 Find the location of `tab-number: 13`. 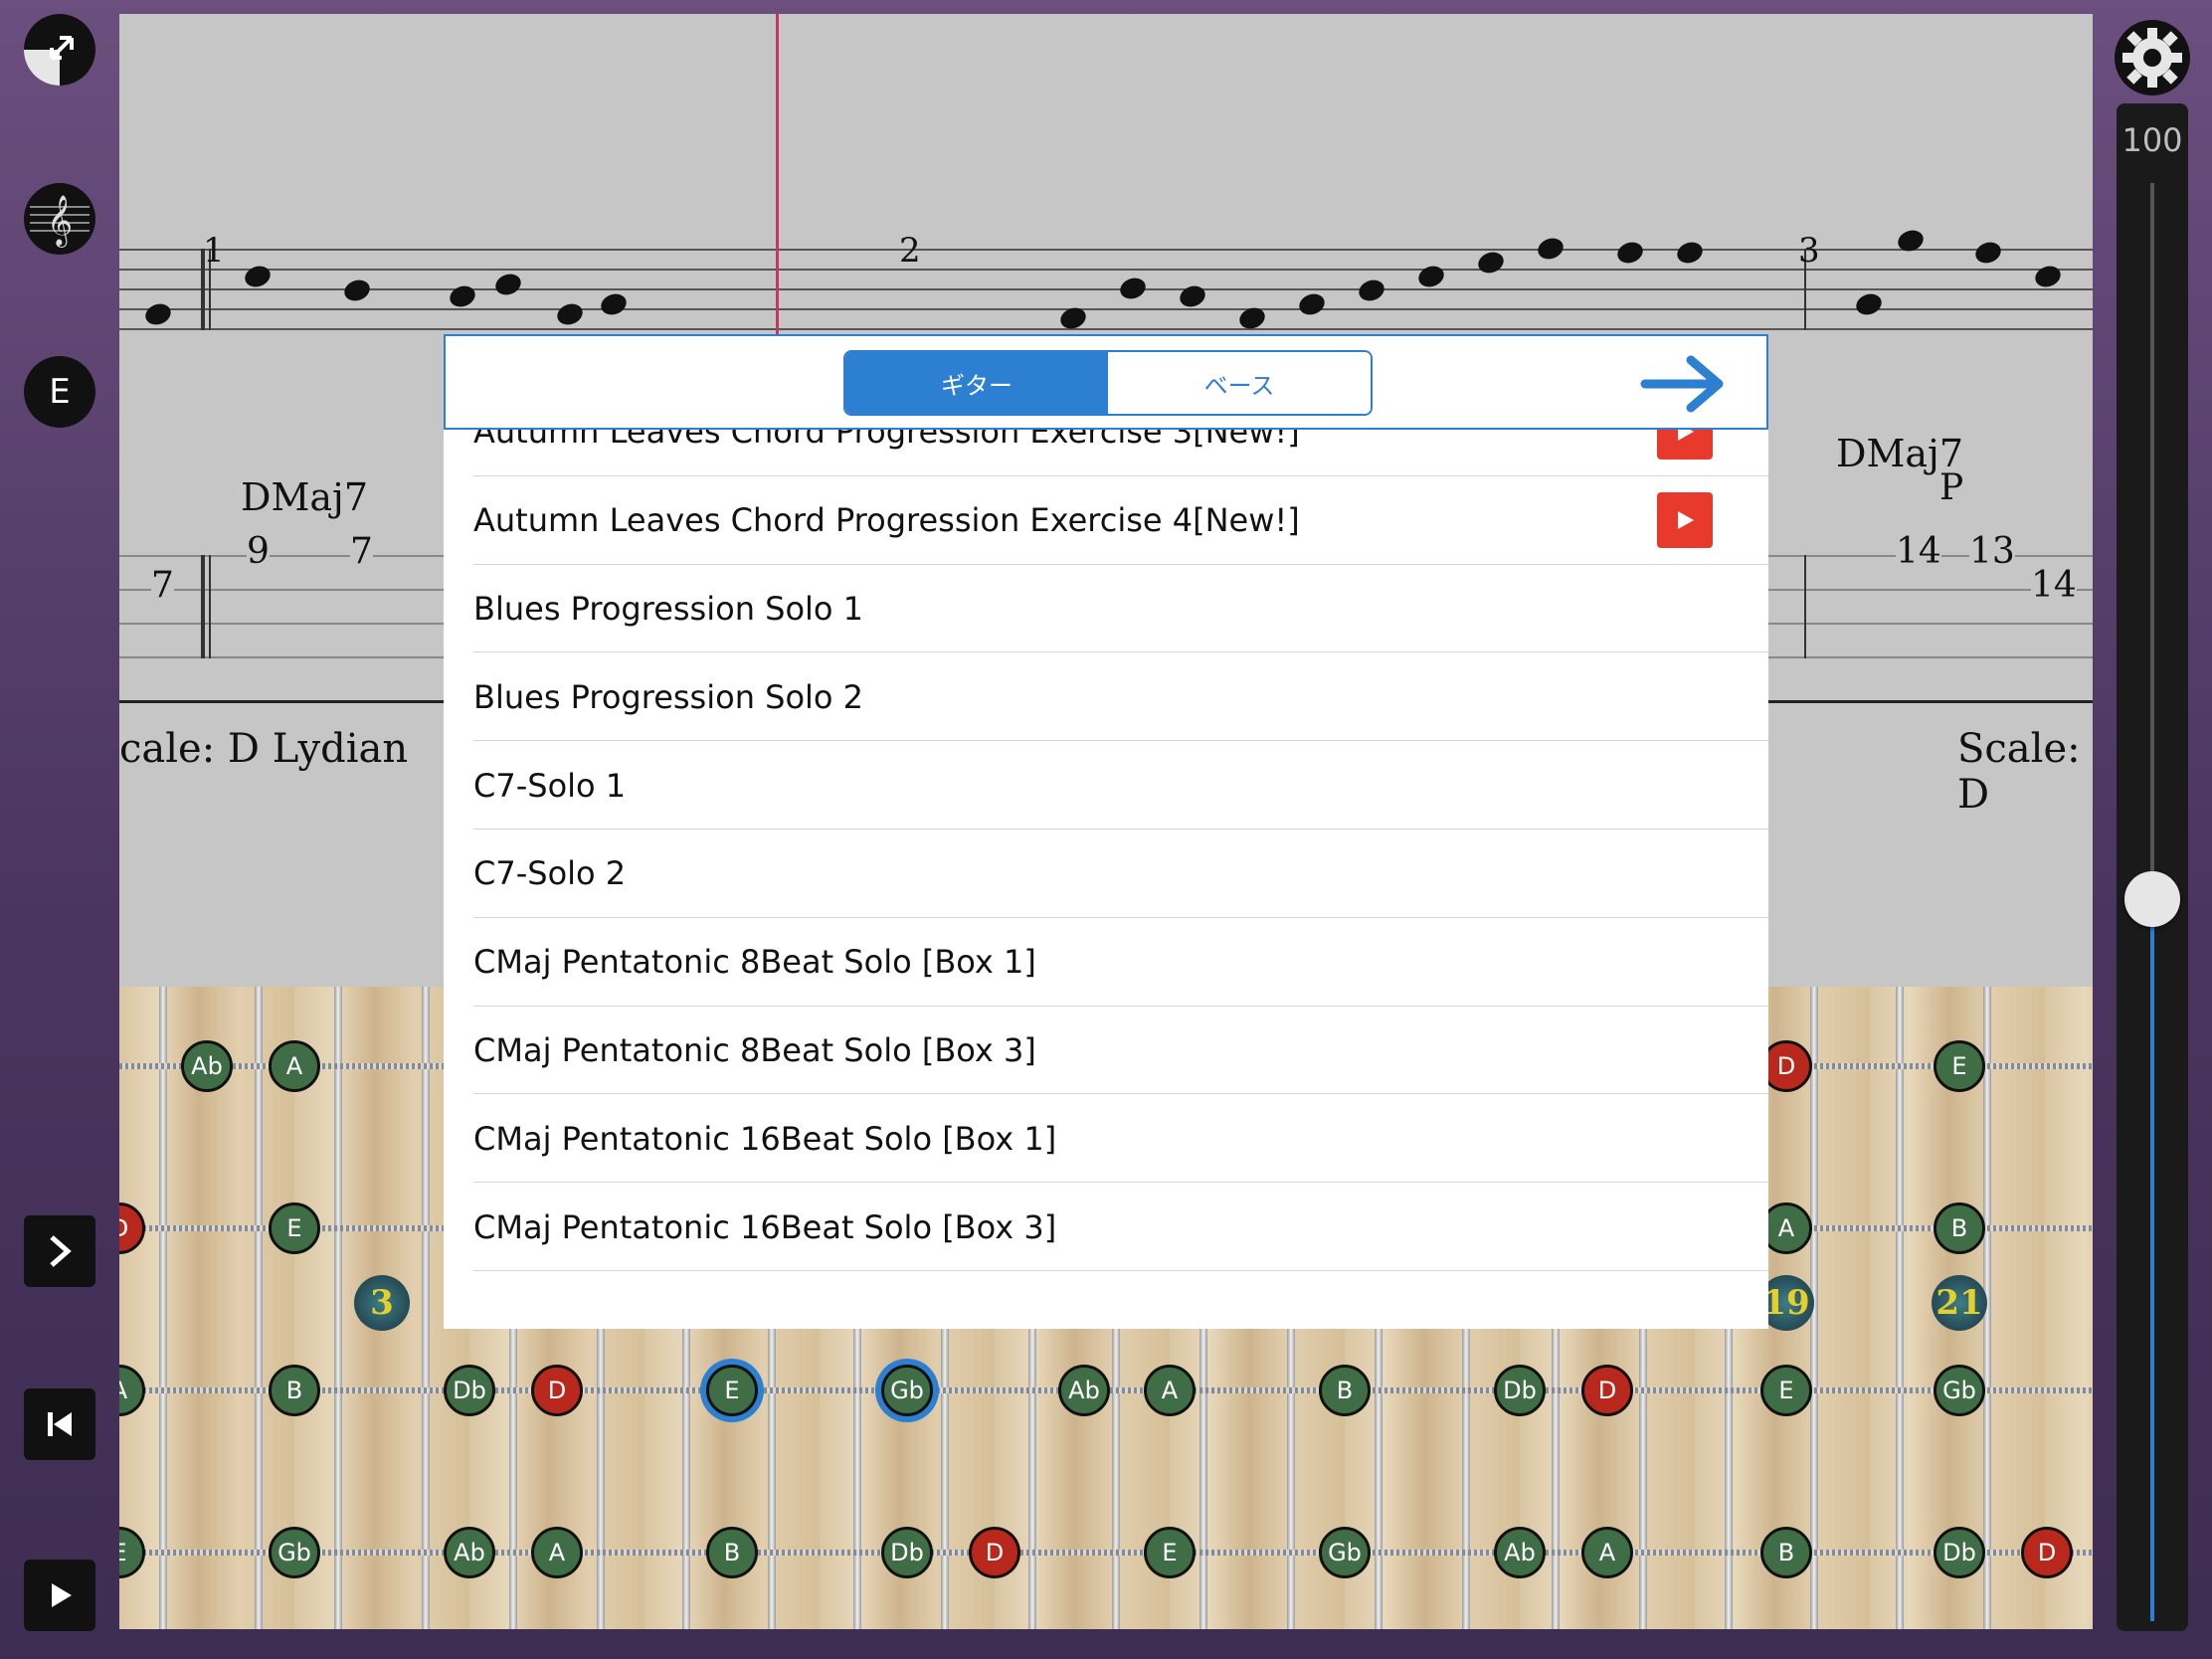

tab-number: 13 is located at coordinates (1992, 551).